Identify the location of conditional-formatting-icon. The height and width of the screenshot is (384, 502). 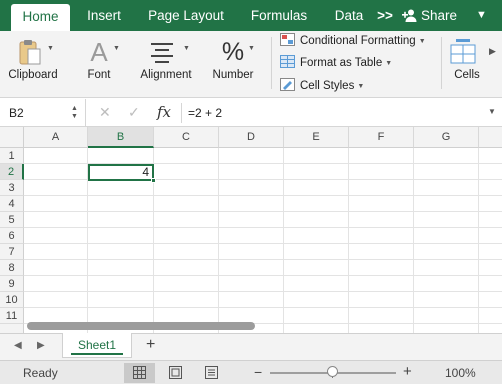
(287, 39).